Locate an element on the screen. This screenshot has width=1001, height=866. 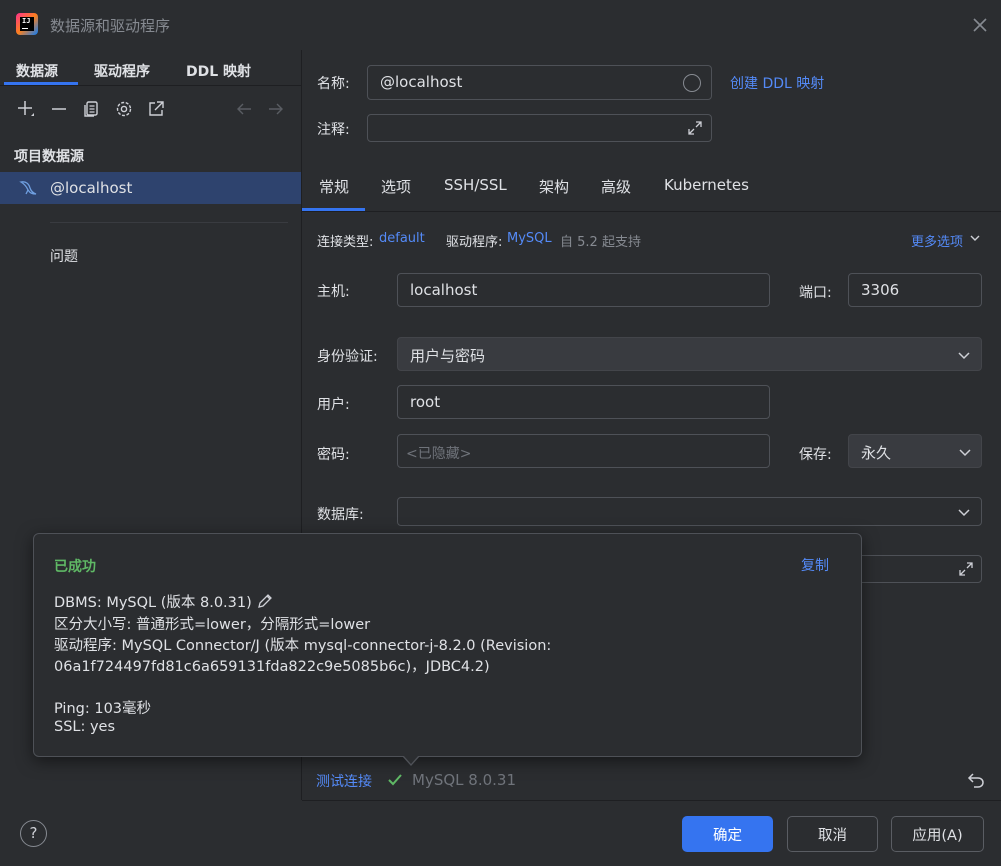
create-ddl-mapping-link: 创建 DDL 映射 is located at coordinates (777, 83).